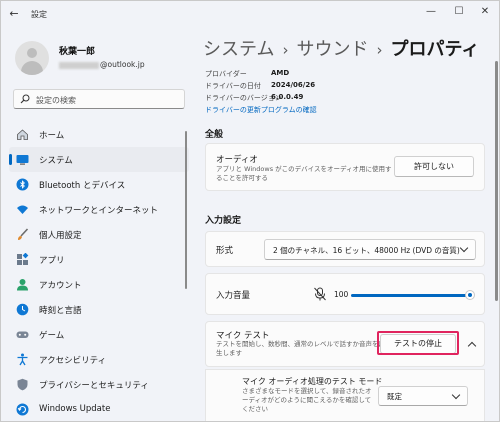 The height and width of the screenshot is (422, 500). What do you see at coordinates (431, 12) in the screenshot?
I see `minimize-button: —` at bounding box center [431, 12].